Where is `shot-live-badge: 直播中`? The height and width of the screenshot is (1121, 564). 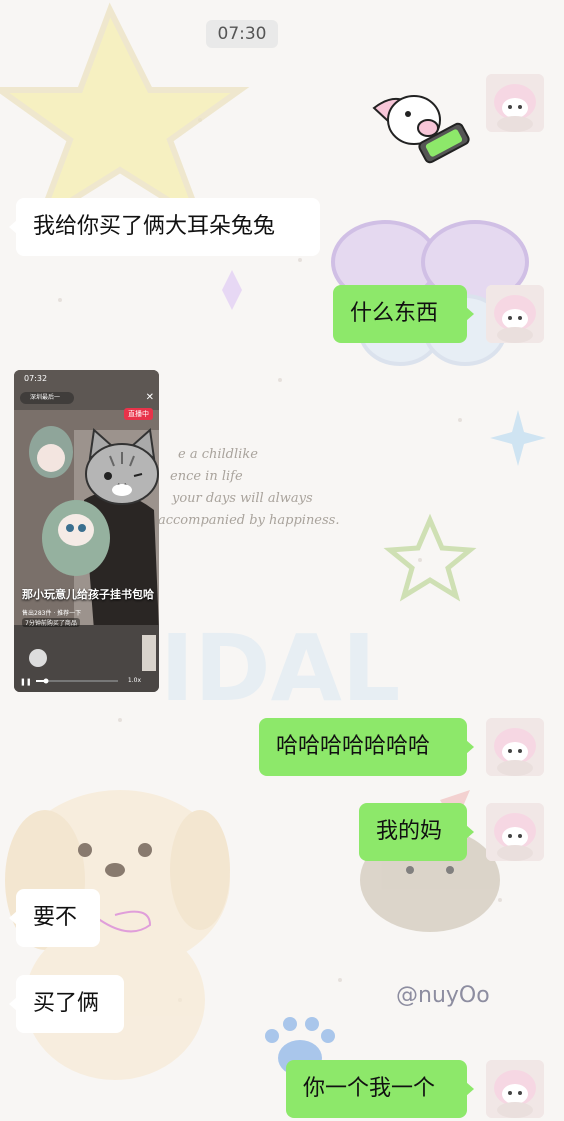
shot-live-badge: 直播中 is located at coordinates (138, 414).